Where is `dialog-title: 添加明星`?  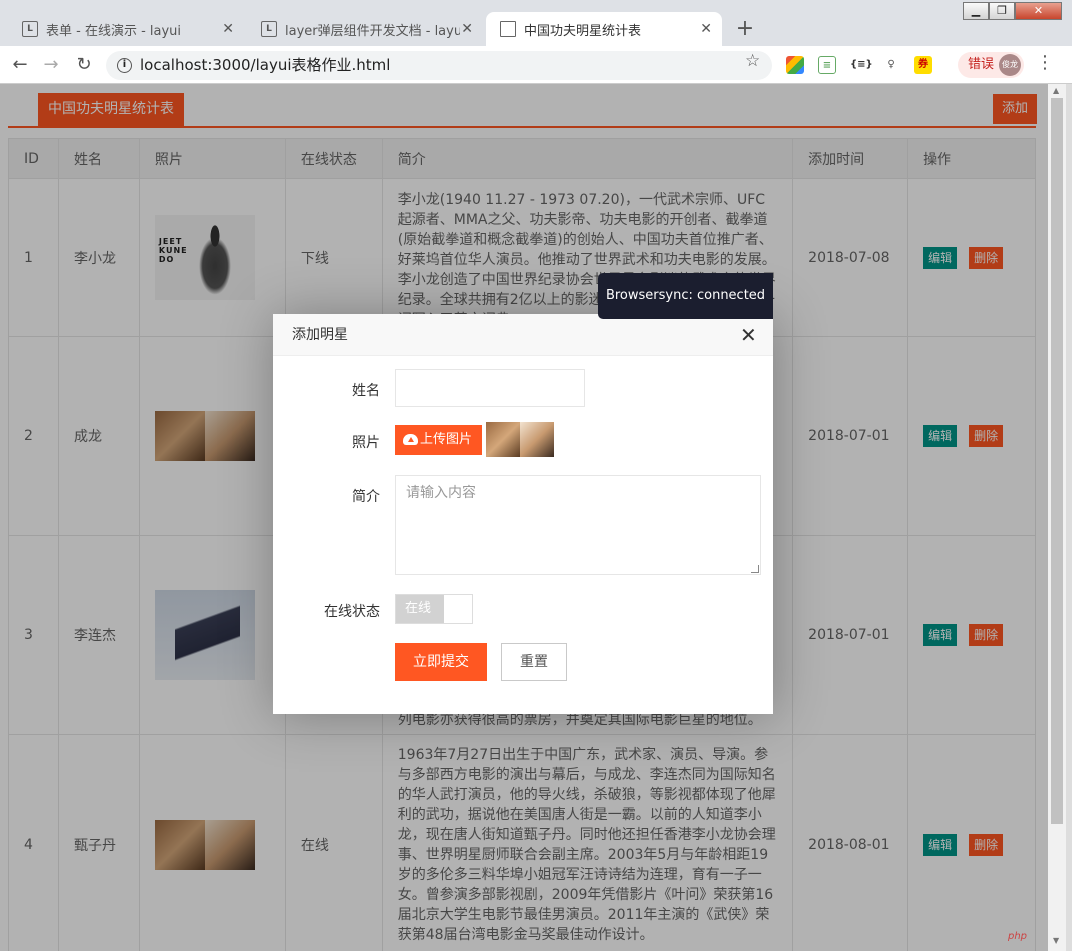
dialog-title: 添加明星 is located at coordinates (523, 335).